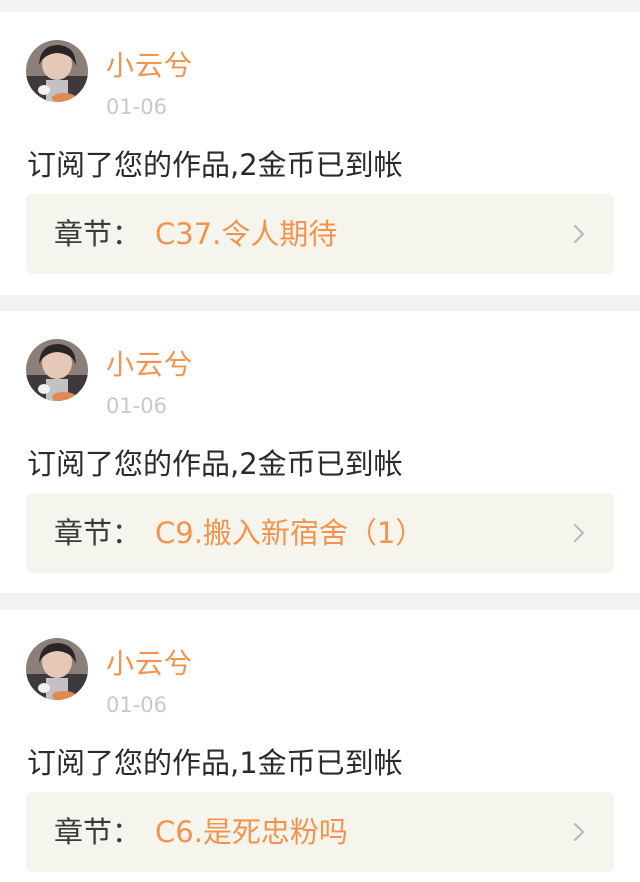 Image resolution: width=640 pixels, height=882 pixels. Describe the element at coordinates (290, 533) in the screenshot. I see `chapter-title: C9.搬入新宿舍（1）` at that location.